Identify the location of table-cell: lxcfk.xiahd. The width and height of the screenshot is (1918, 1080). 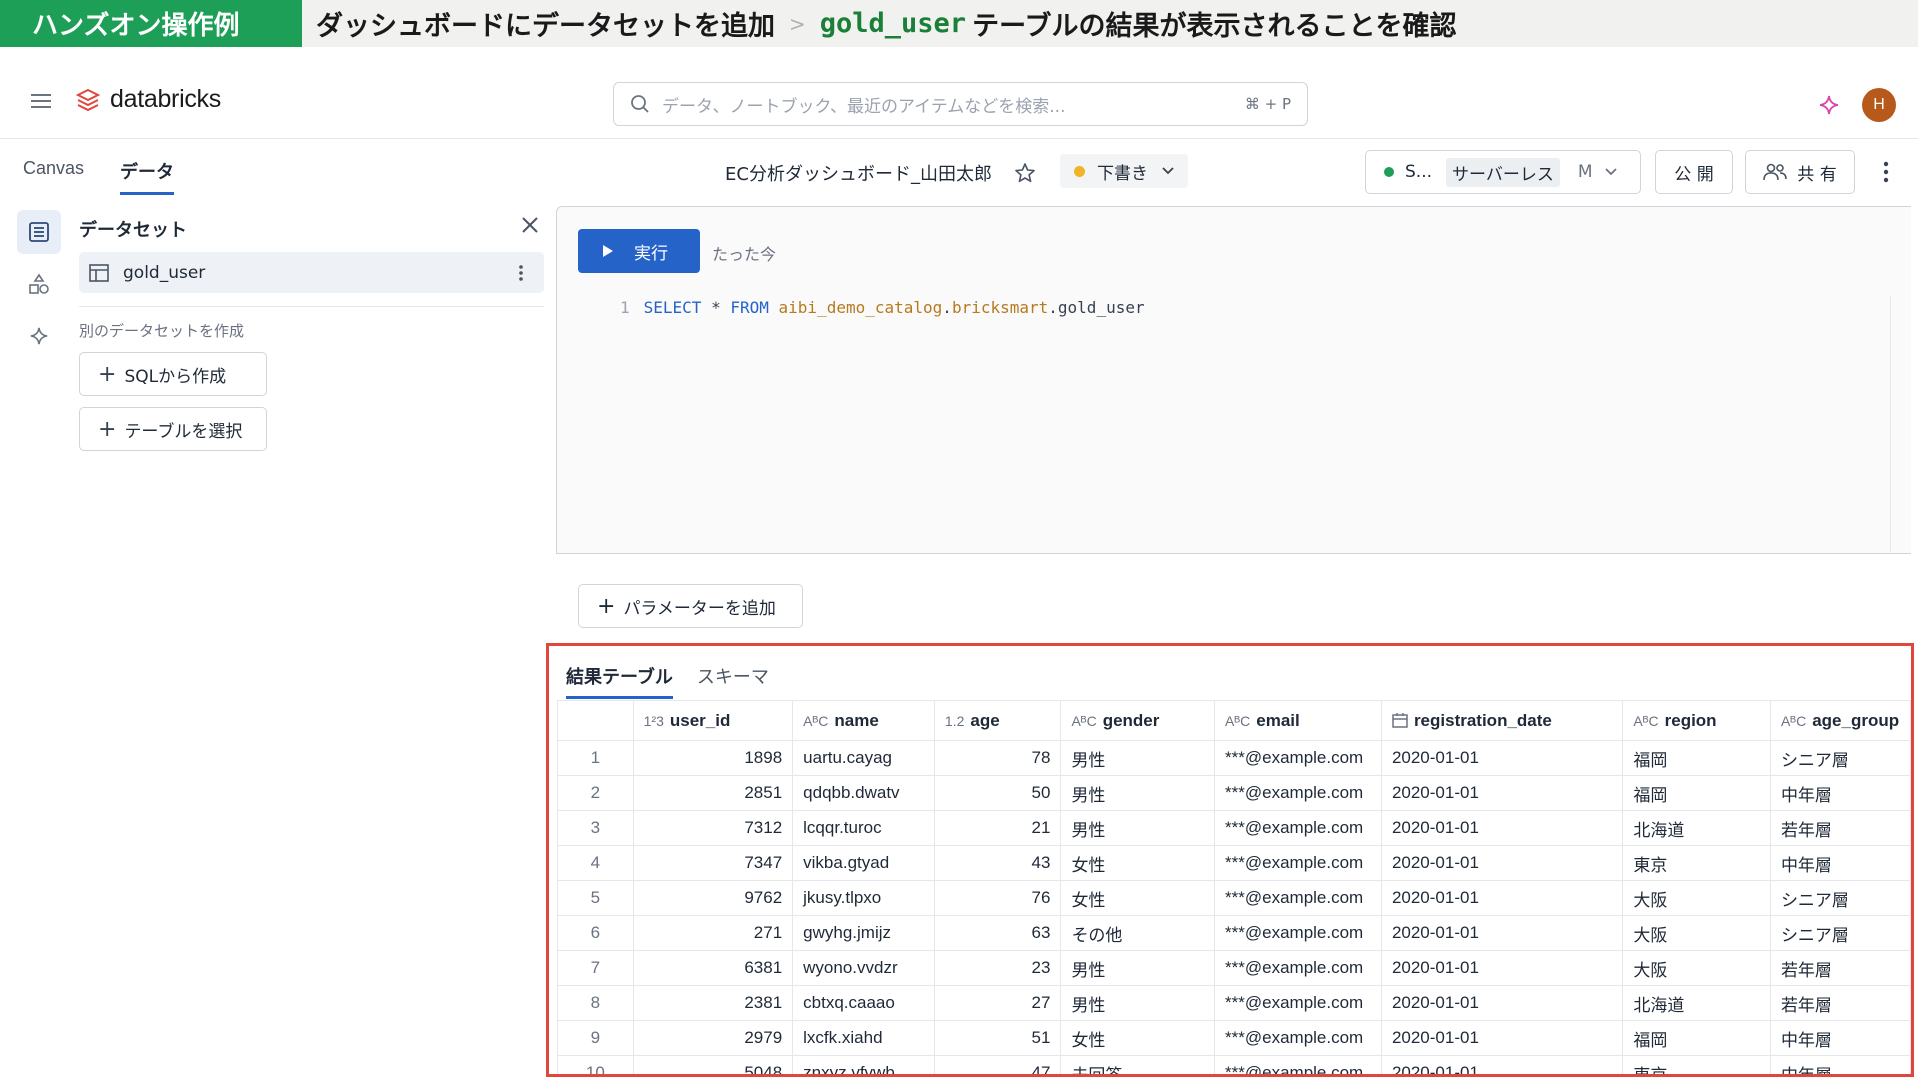
(863, 1038).